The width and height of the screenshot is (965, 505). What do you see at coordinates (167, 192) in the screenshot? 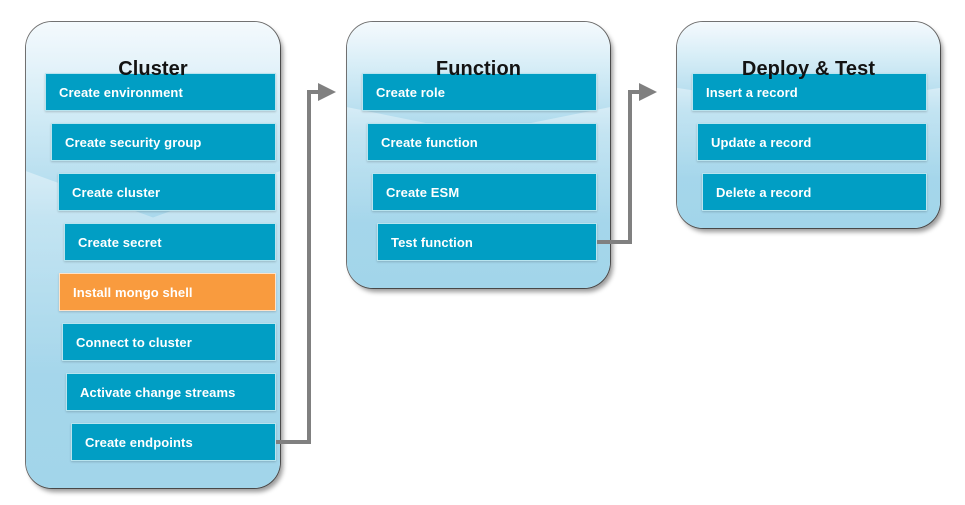
I see `step-create-cluster: Create cluster` at bounding box center [167, 192].